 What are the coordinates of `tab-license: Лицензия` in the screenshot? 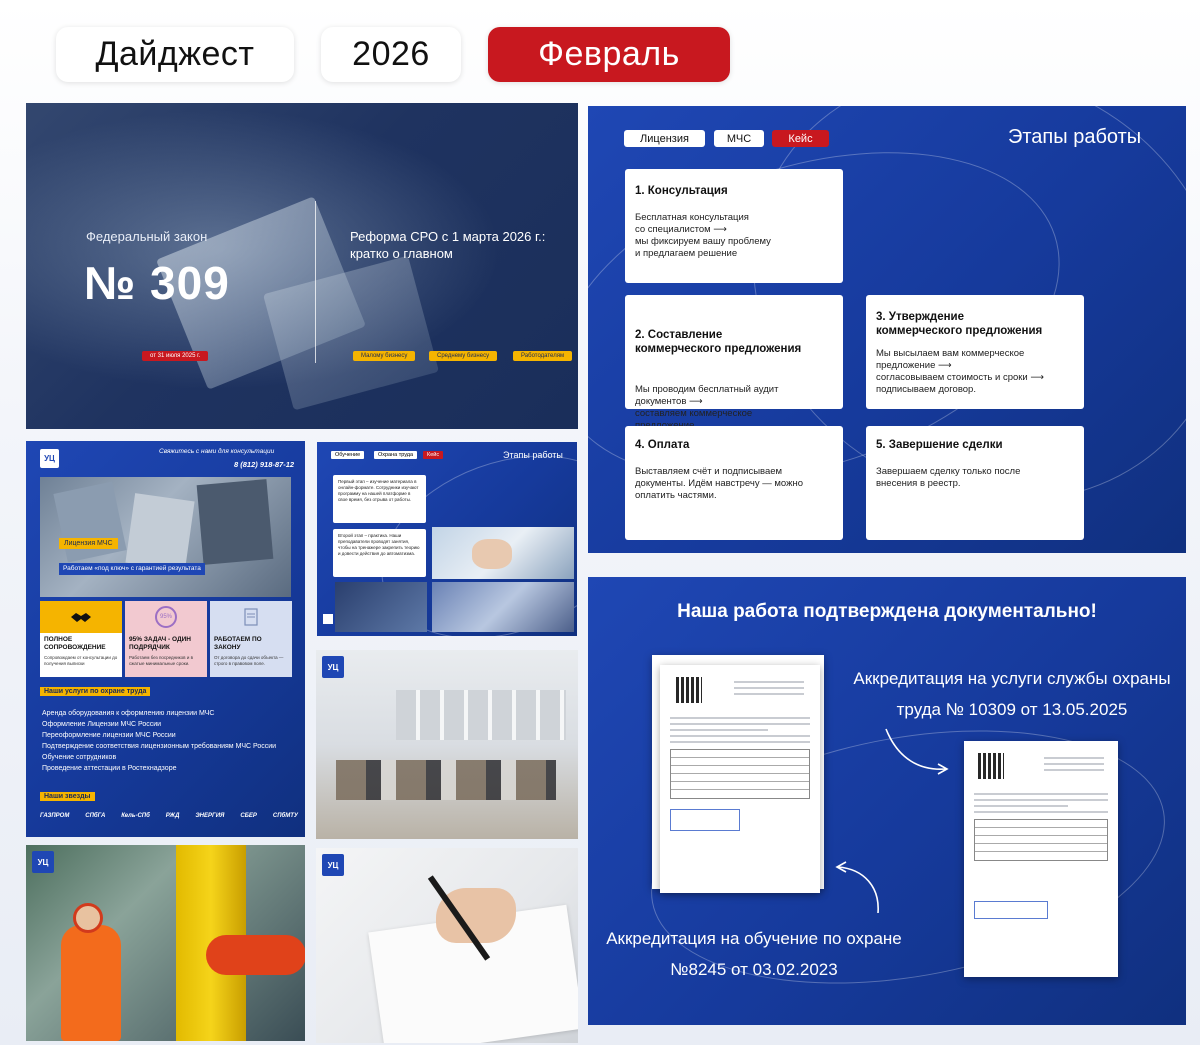 It's located at (664, 138).